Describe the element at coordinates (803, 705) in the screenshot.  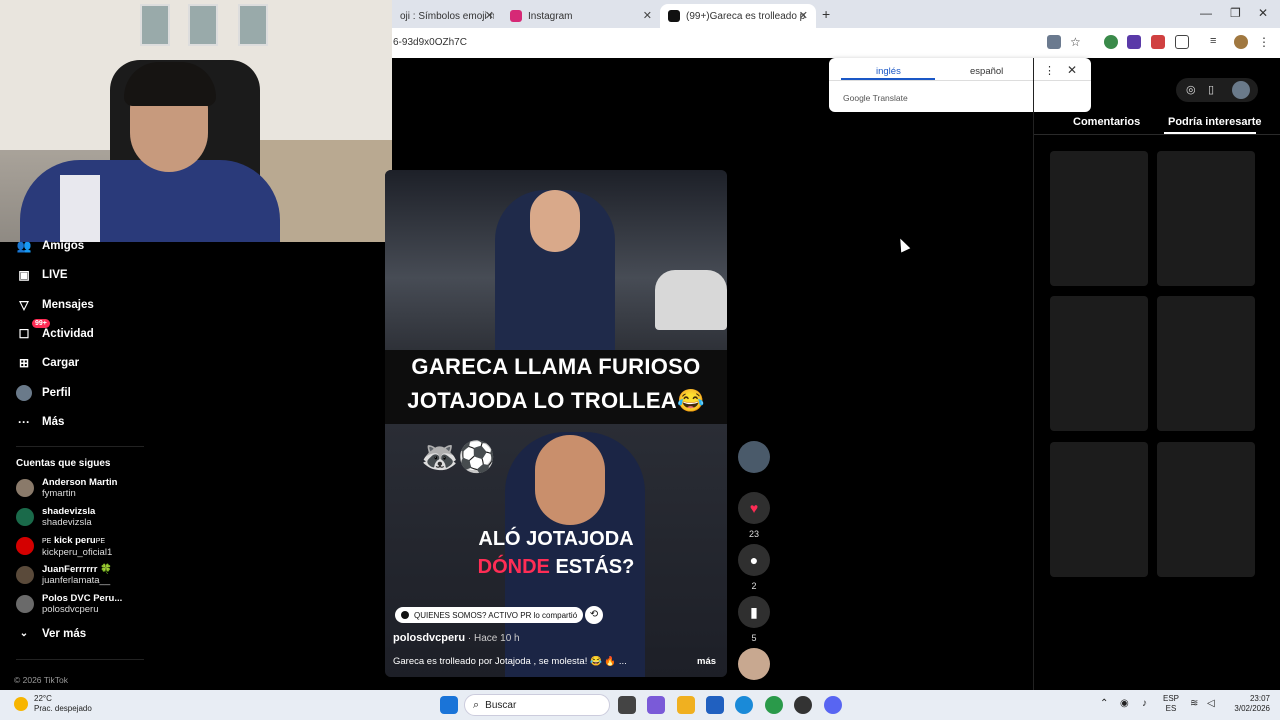
I see `app-icon` at that location.